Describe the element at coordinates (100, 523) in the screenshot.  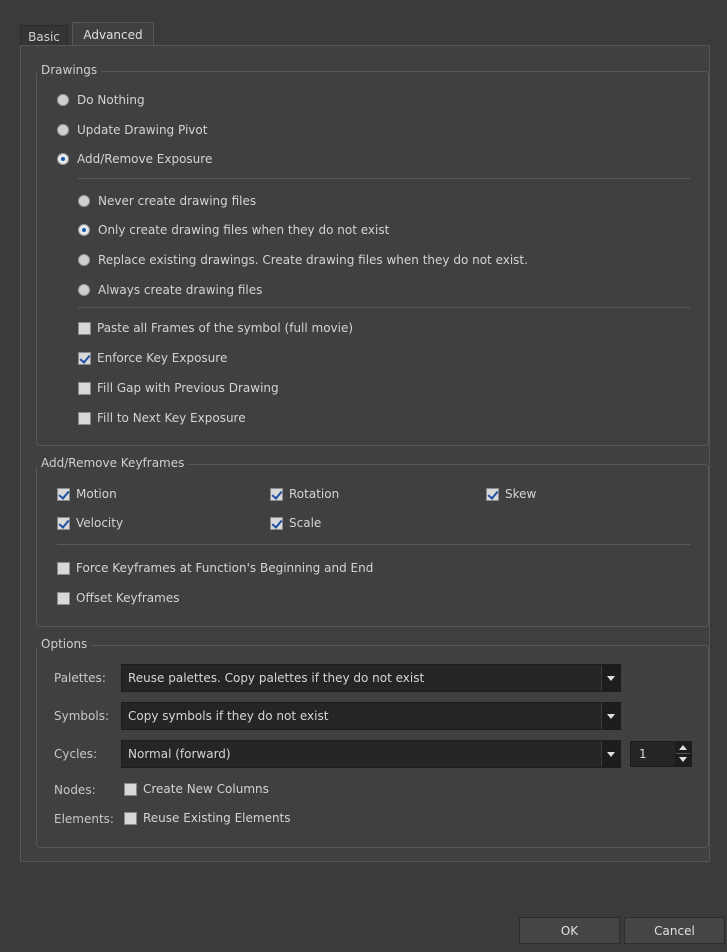
I see `checkbox-label: Velocity` at that location.